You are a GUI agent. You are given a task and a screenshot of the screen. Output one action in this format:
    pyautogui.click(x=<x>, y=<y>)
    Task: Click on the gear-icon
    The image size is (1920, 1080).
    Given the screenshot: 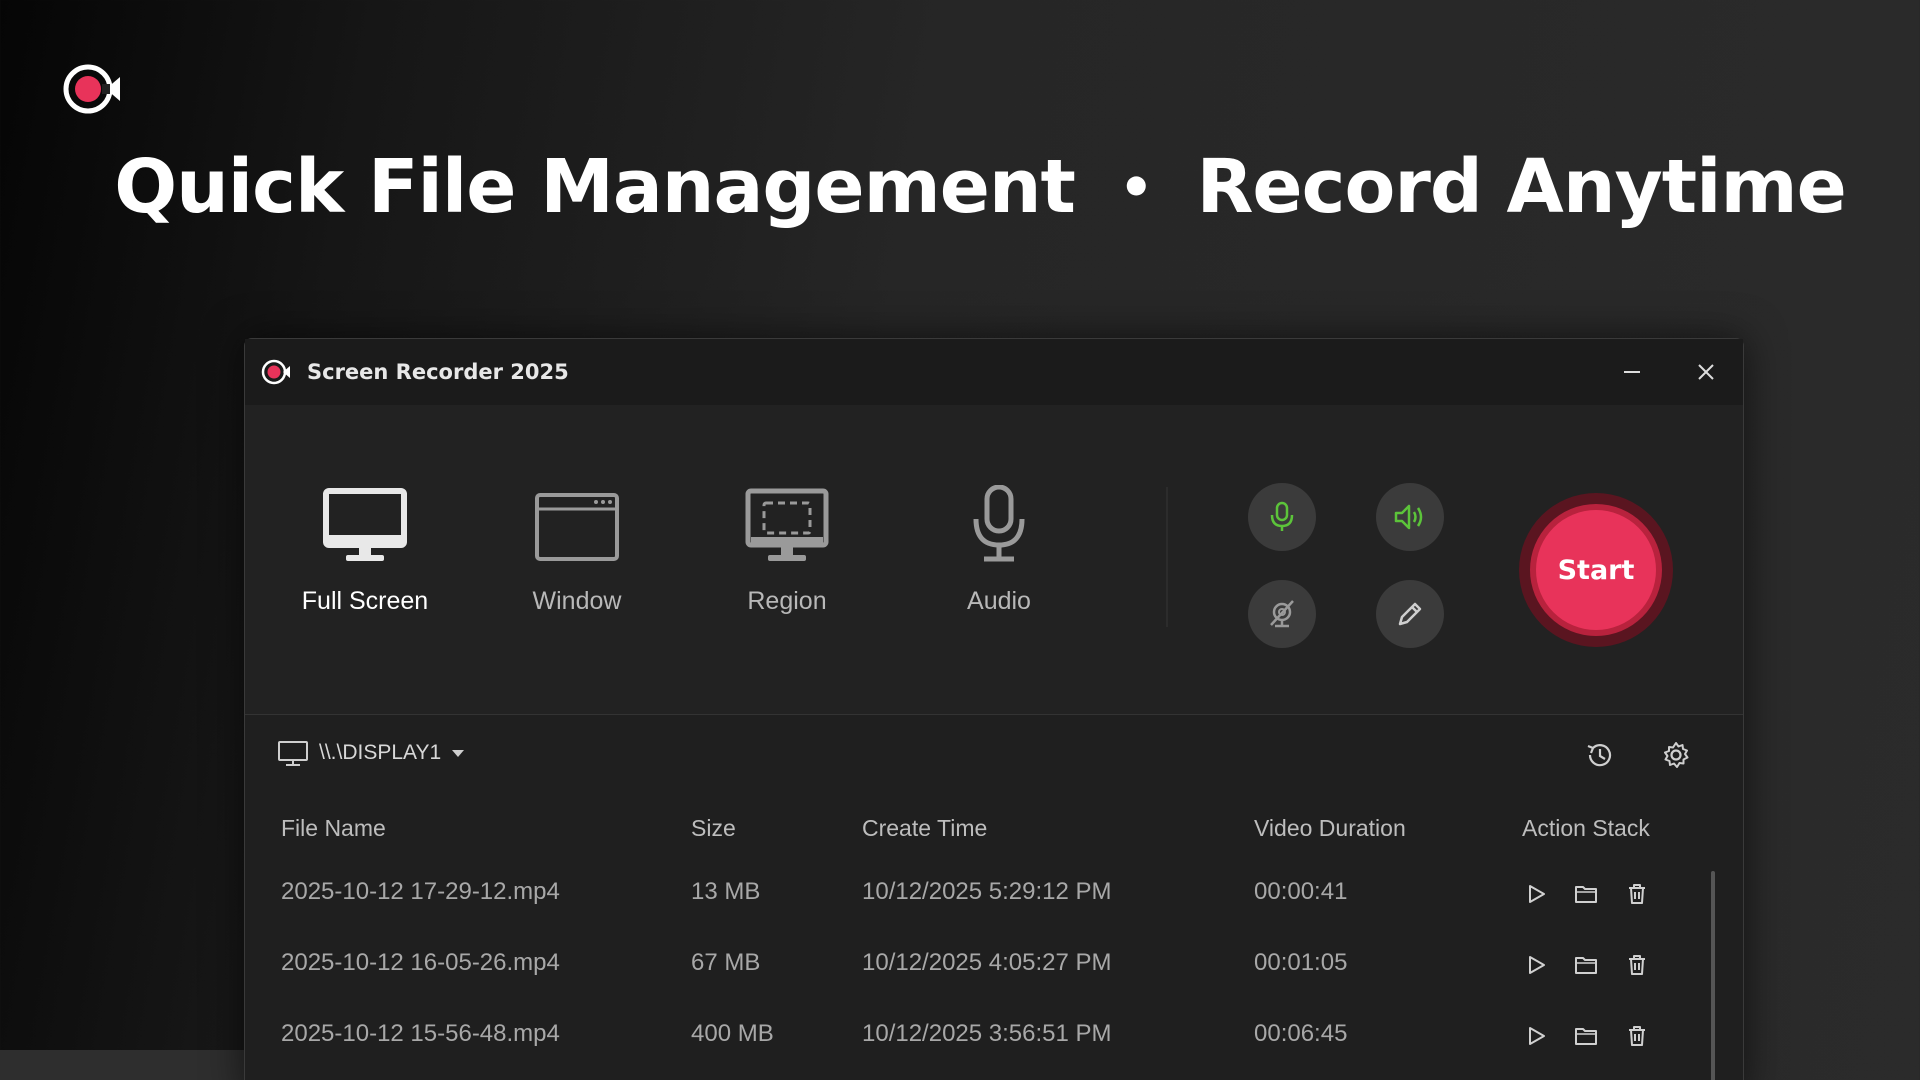 What is the action you would take?
    pyautogui.click(x=1676, y=755)
    